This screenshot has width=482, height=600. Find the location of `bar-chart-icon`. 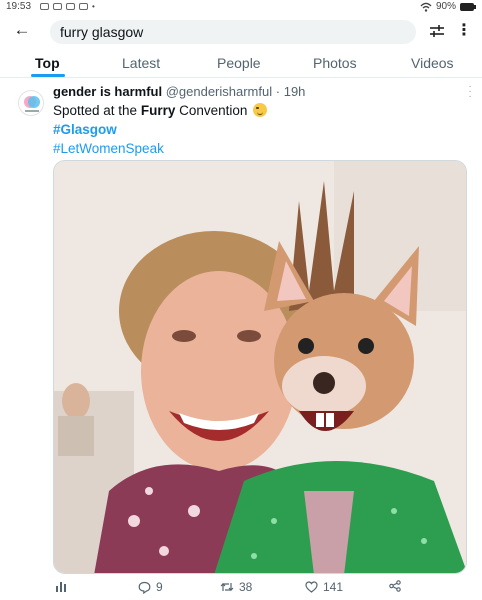

bar-chart-icon is located at coordinates (61, 587).